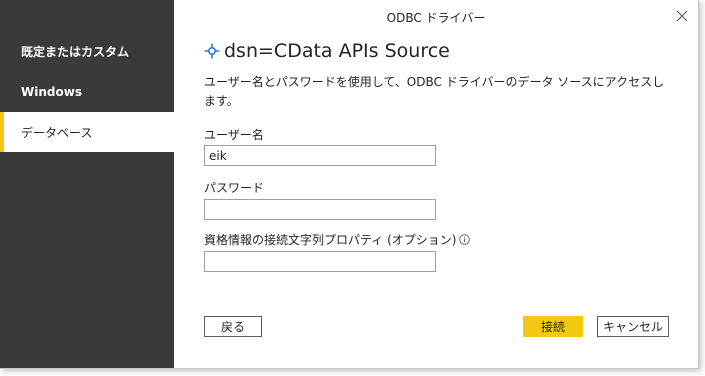  What do you see at coordinates (320, 261) in the screenshot?
I see `credential-props-field` at bounding box center [320, 261].